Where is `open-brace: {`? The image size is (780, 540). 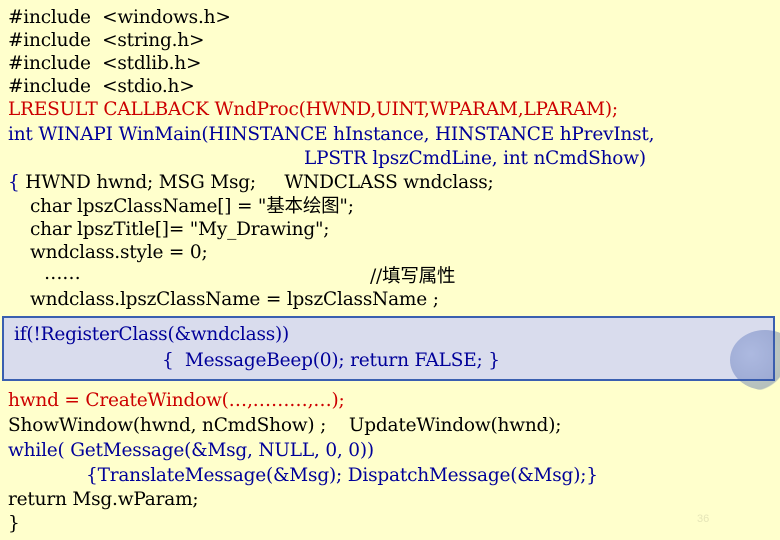
open-brace: { is located at coordinates (17, 182).